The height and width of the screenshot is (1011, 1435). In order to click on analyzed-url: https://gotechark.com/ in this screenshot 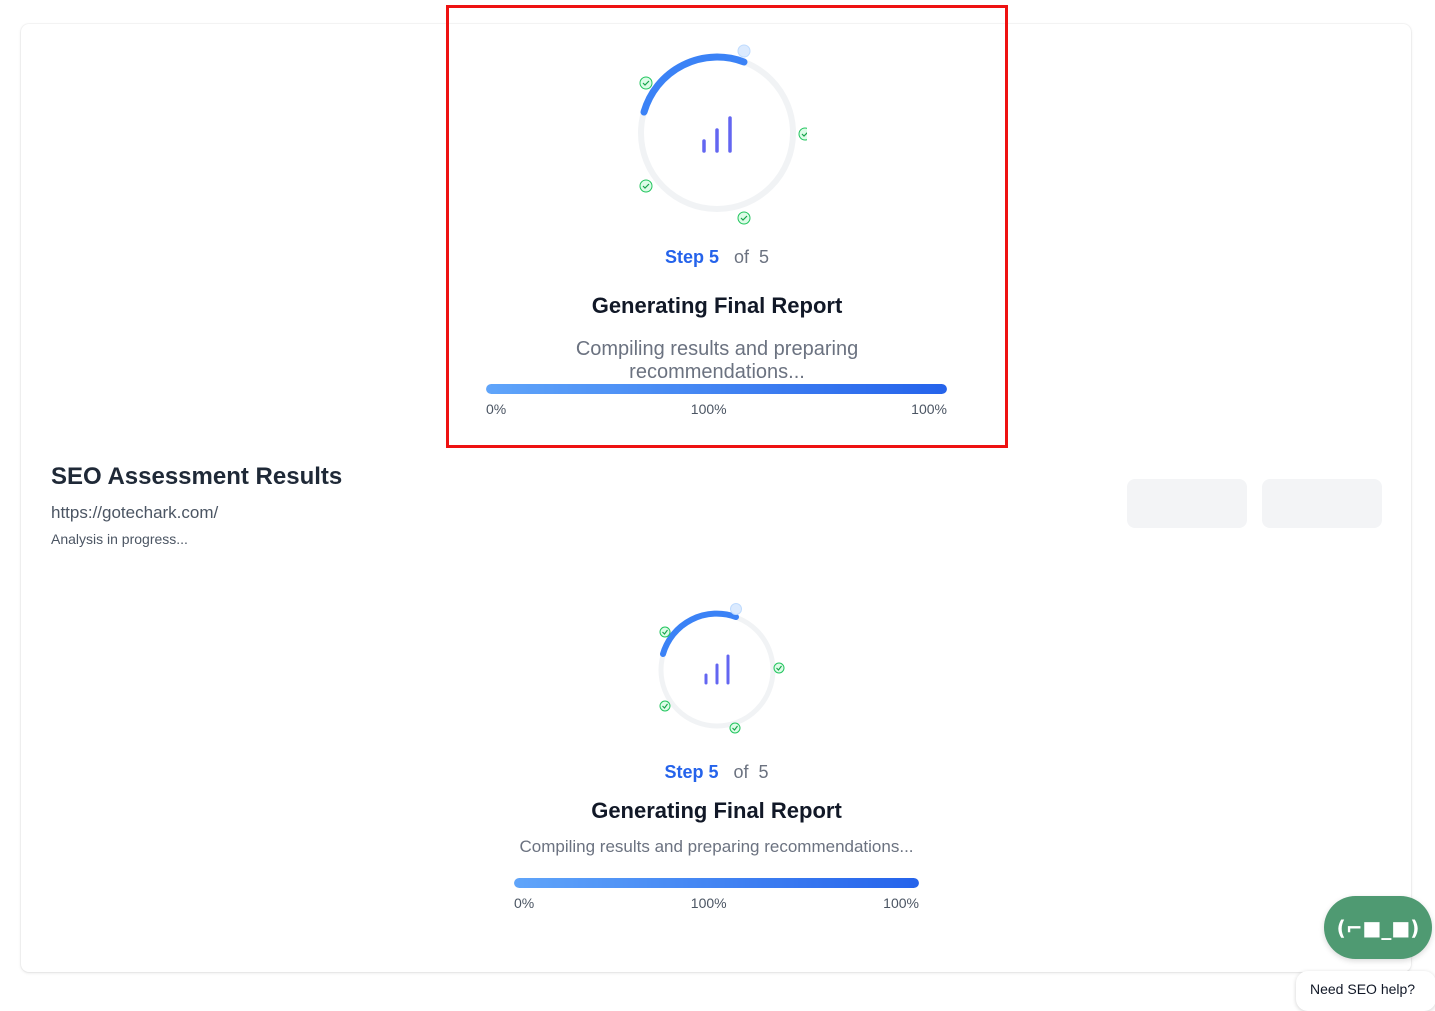, I will do `click(135, 512)`.